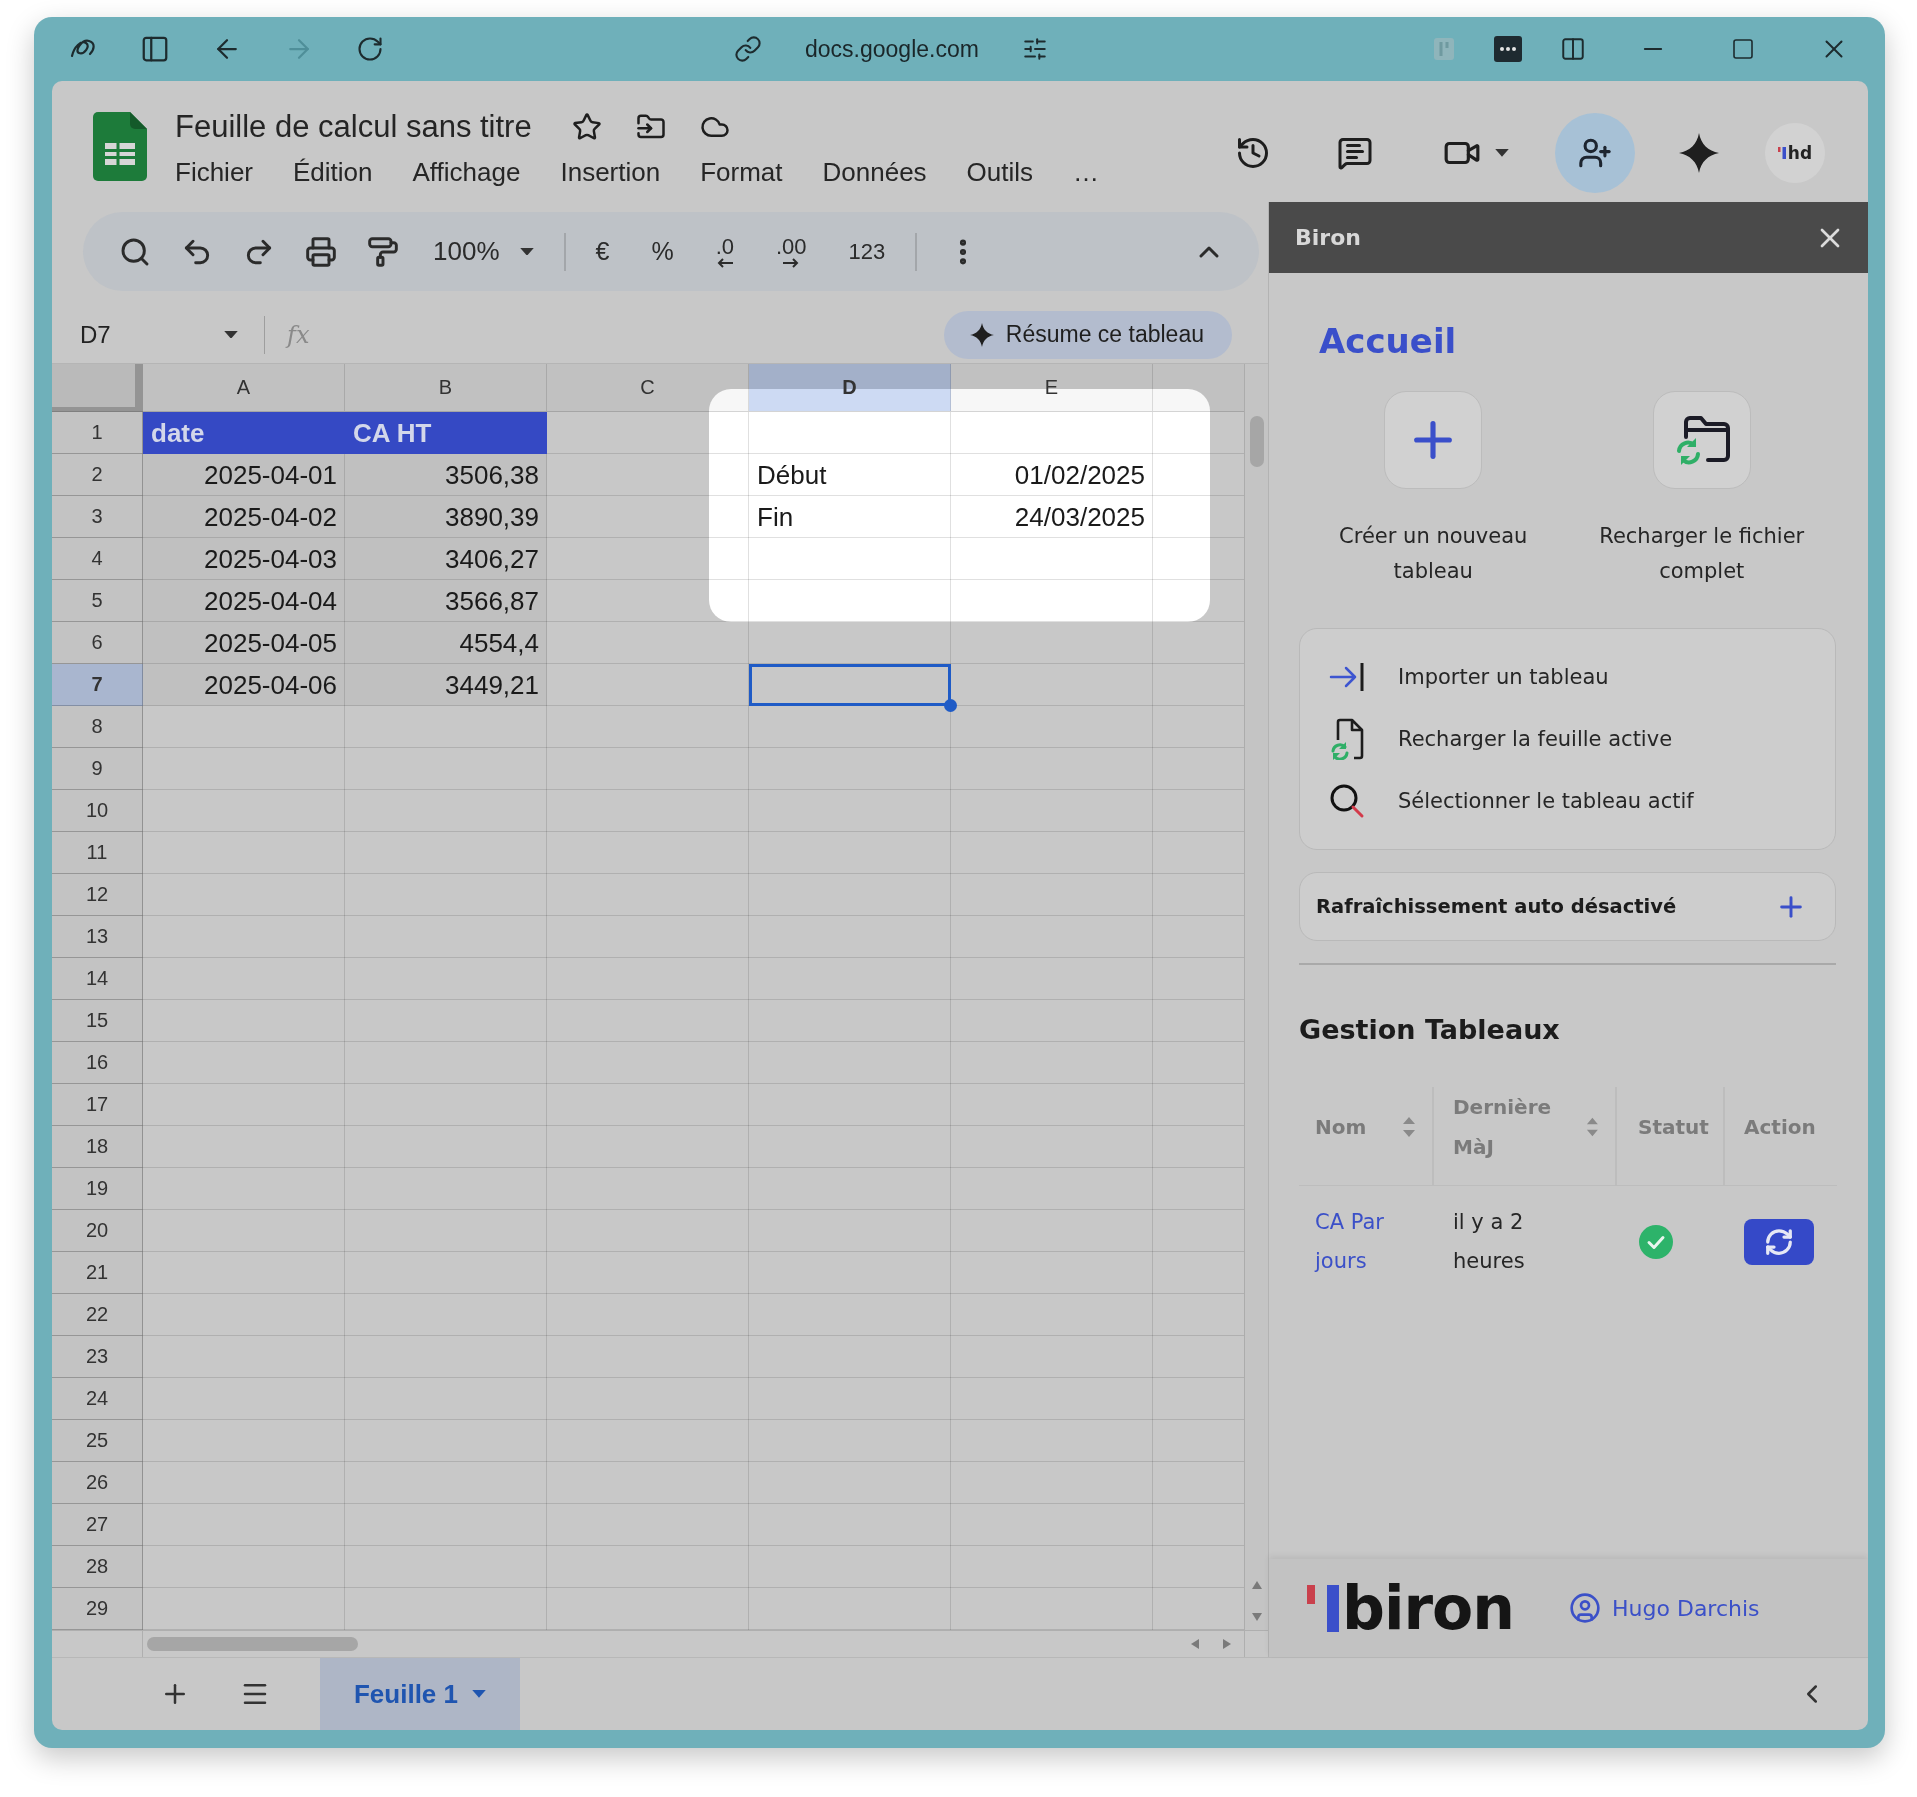  I want to click on row-header: 23, so click(97, 1357).